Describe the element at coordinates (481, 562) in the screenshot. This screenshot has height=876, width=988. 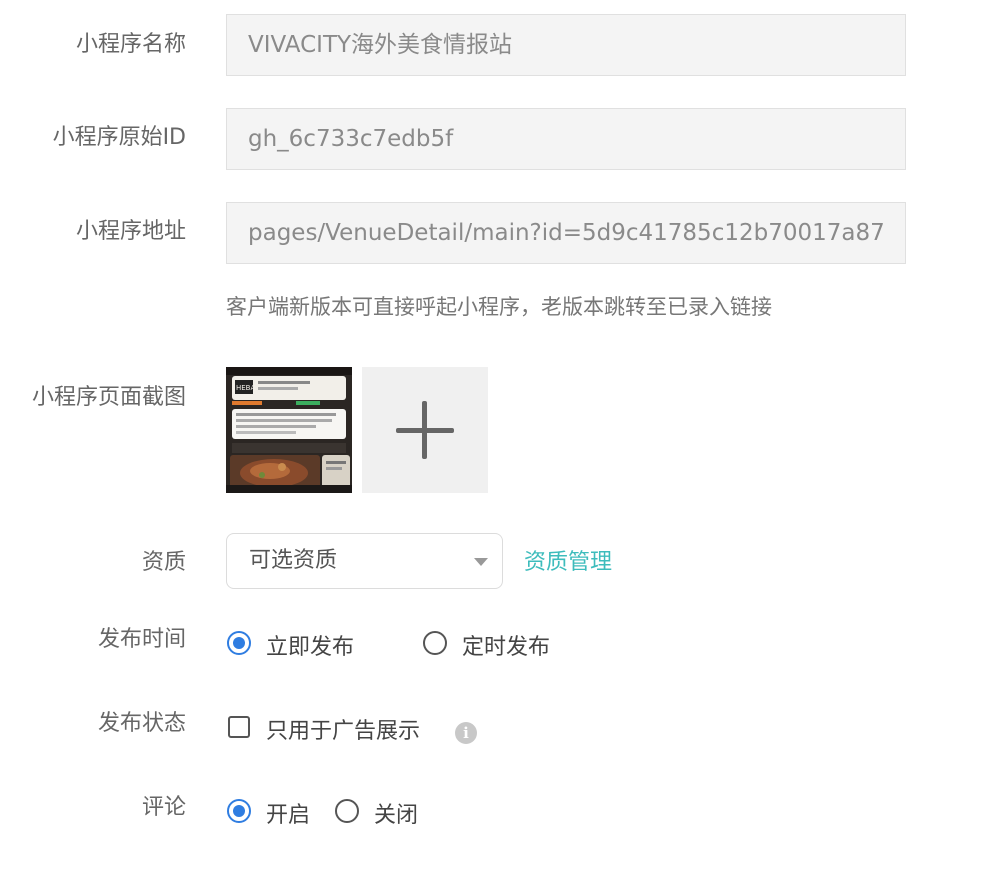
I see `chevron-down-icon` at that location.